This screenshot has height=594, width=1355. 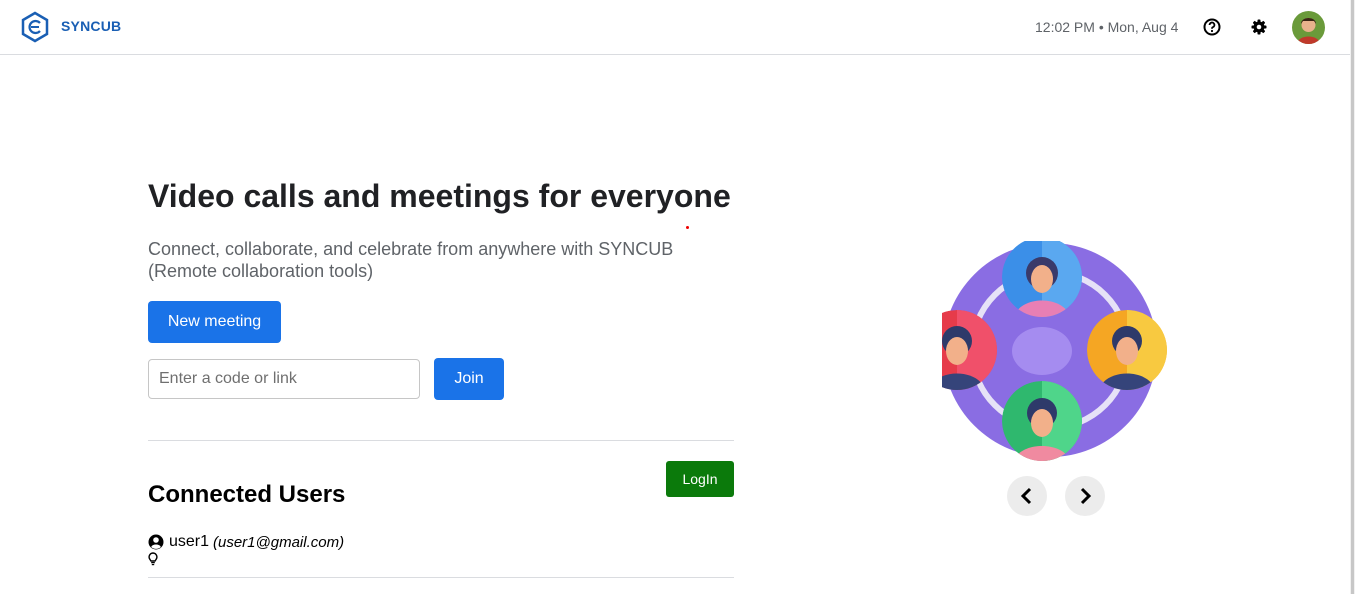 I want to click on video-call-illustration, so click(x=1054, y=351).